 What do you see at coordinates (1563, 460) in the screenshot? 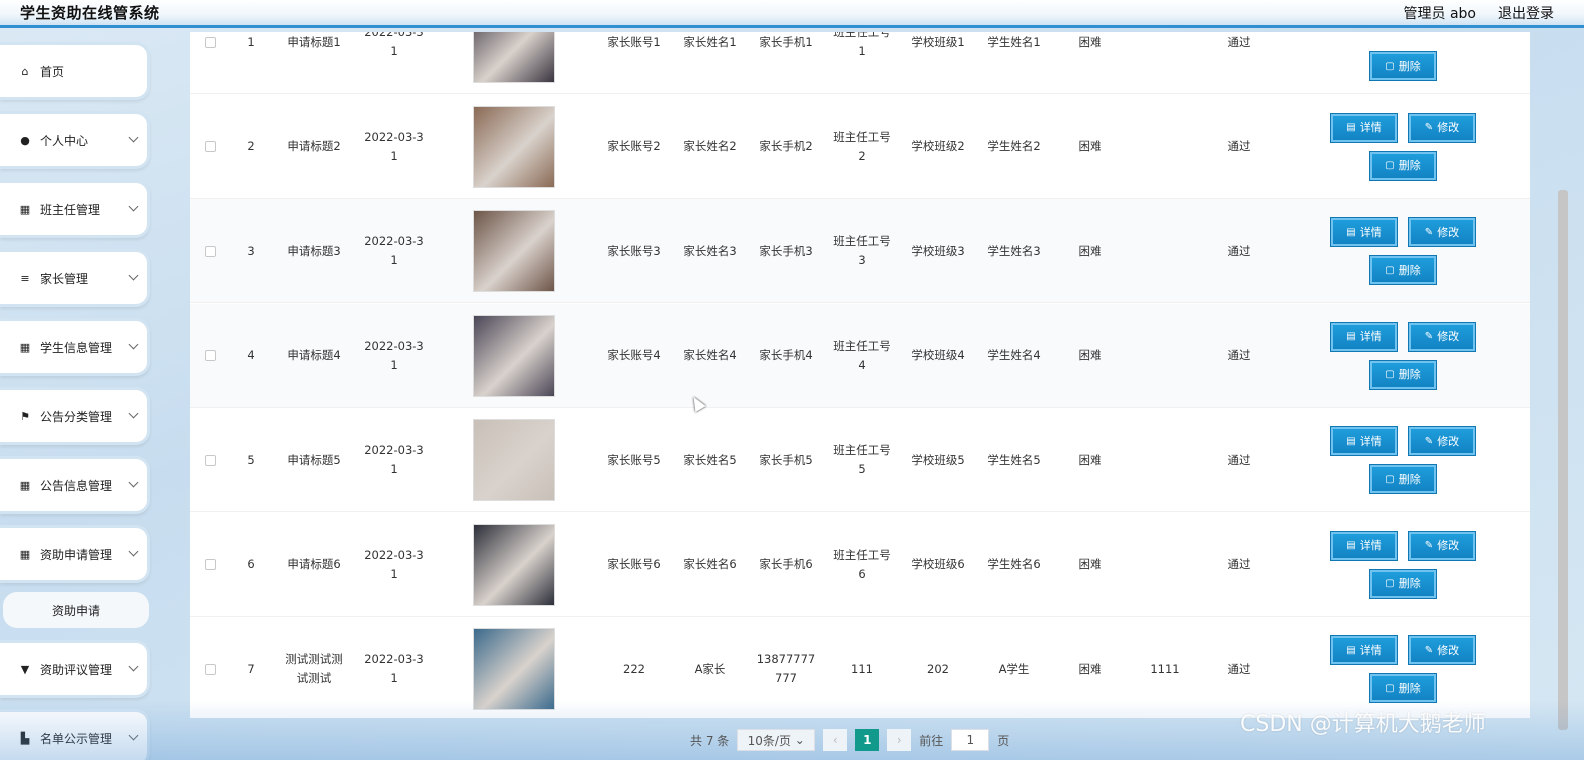
I see `scrollbar` at bounding box center [1563, 460].